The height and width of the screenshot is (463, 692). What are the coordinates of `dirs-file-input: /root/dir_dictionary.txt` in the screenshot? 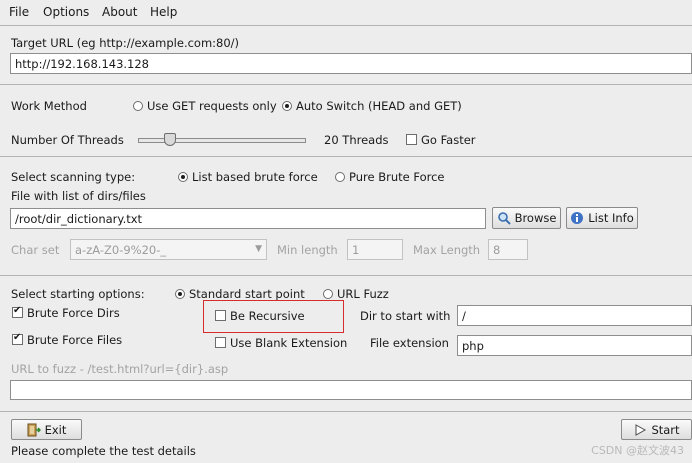 It's located at (248, 218).